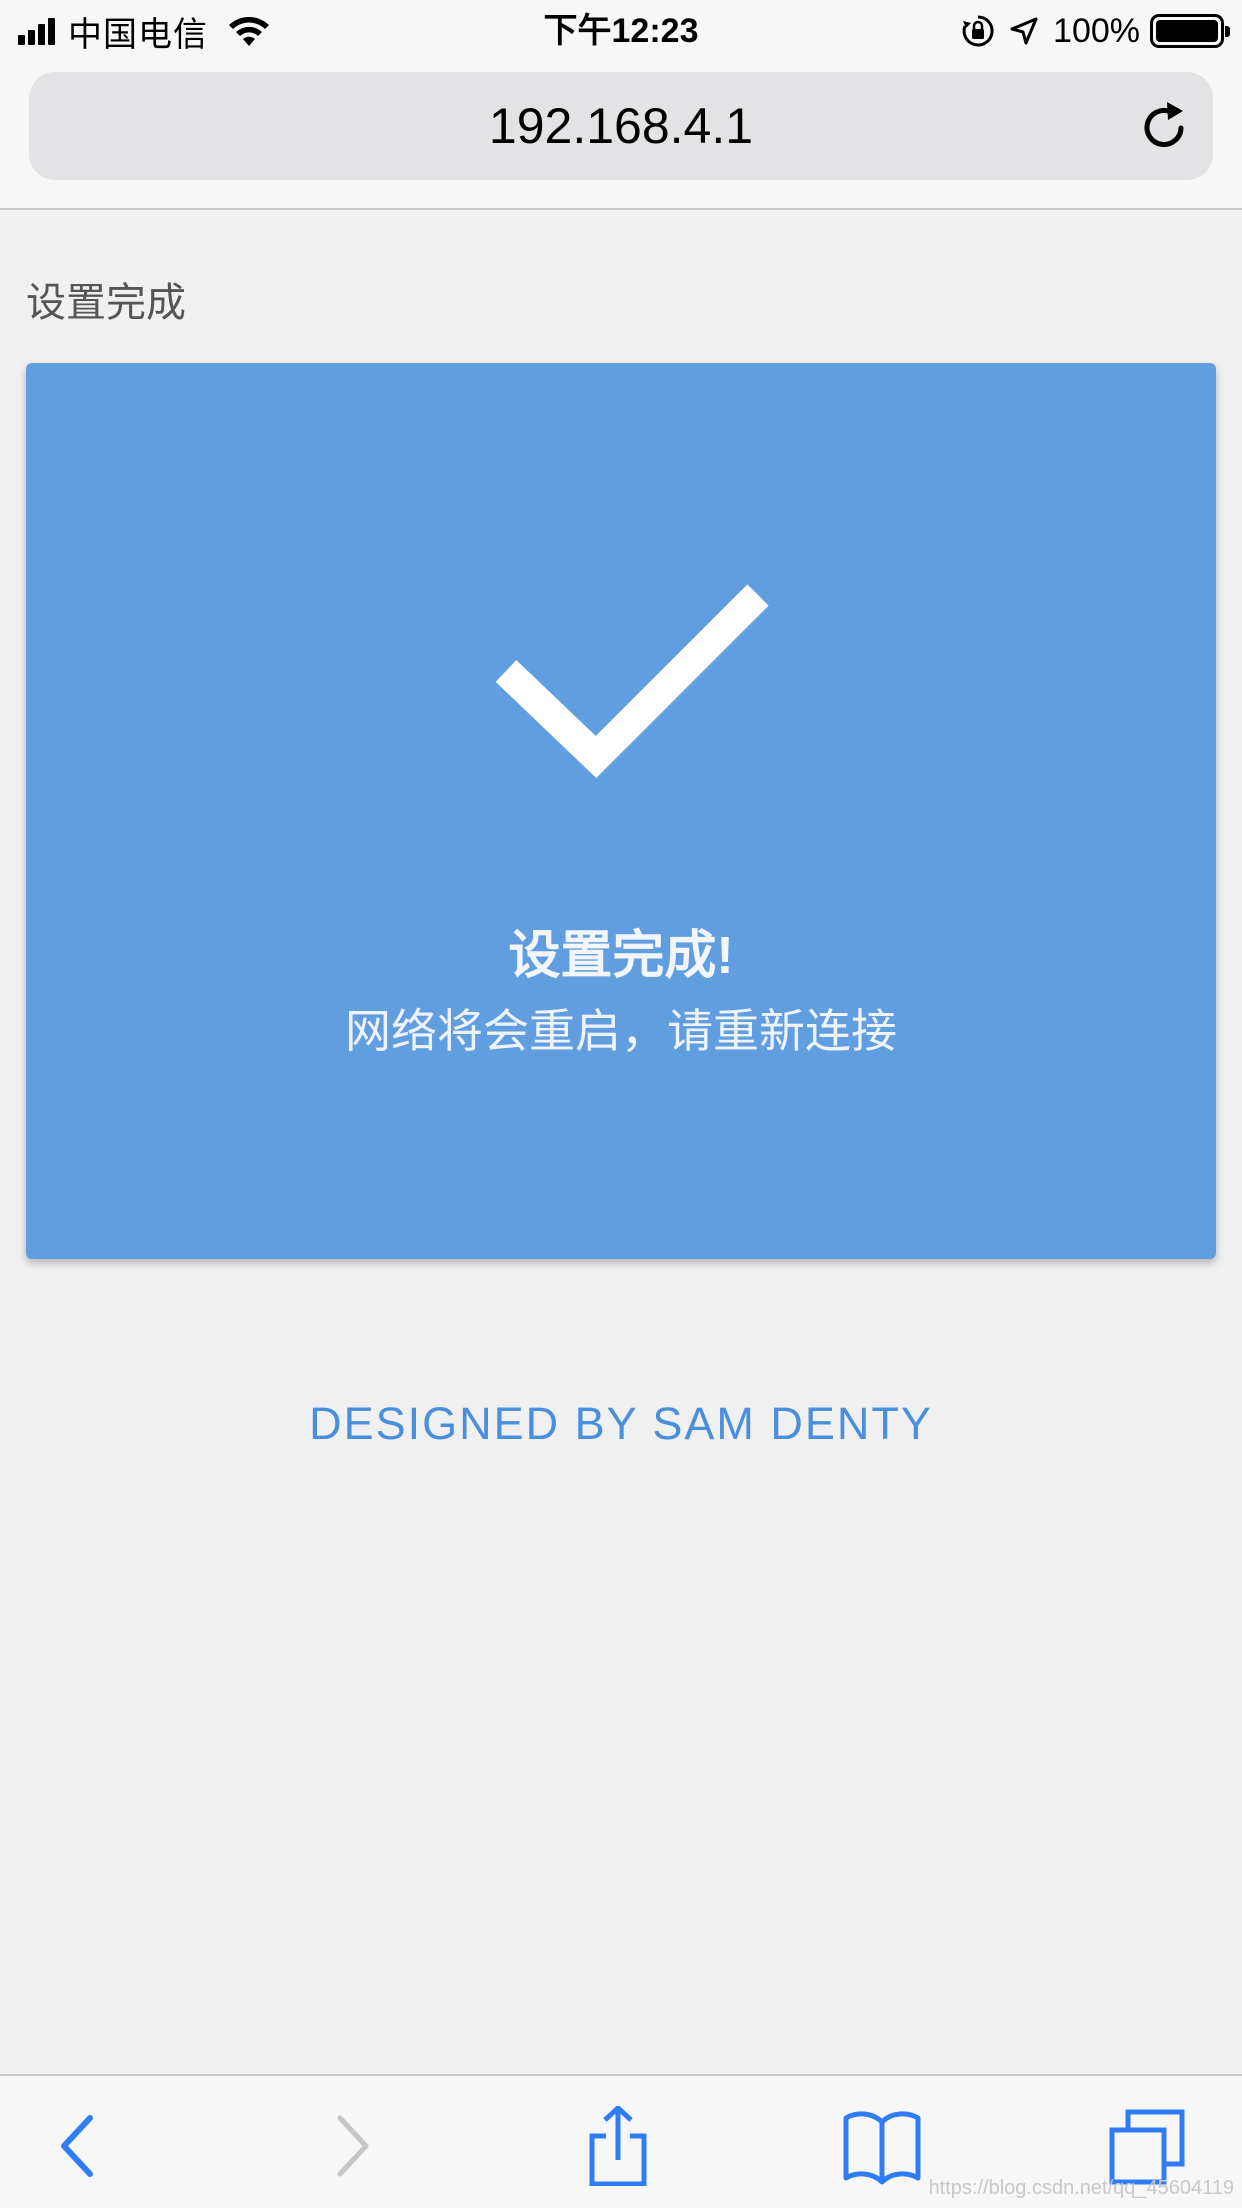 This screenshot has height=2208, width=1242. I want to click on back-icon, so click(77, 2146).